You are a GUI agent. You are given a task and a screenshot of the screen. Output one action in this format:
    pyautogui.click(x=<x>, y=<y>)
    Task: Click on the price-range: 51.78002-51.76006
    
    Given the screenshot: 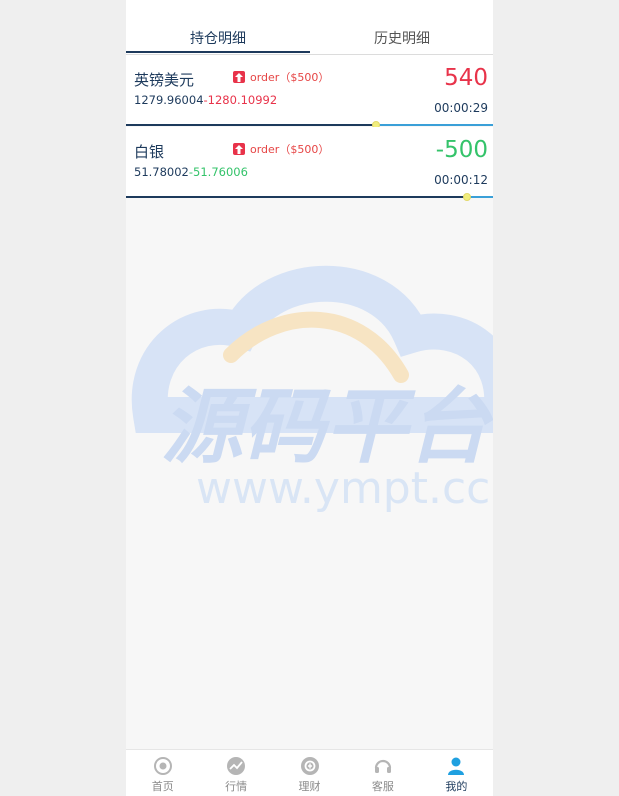 What is the action you would take?
    pyautogui.click(x=191, y=172)
    